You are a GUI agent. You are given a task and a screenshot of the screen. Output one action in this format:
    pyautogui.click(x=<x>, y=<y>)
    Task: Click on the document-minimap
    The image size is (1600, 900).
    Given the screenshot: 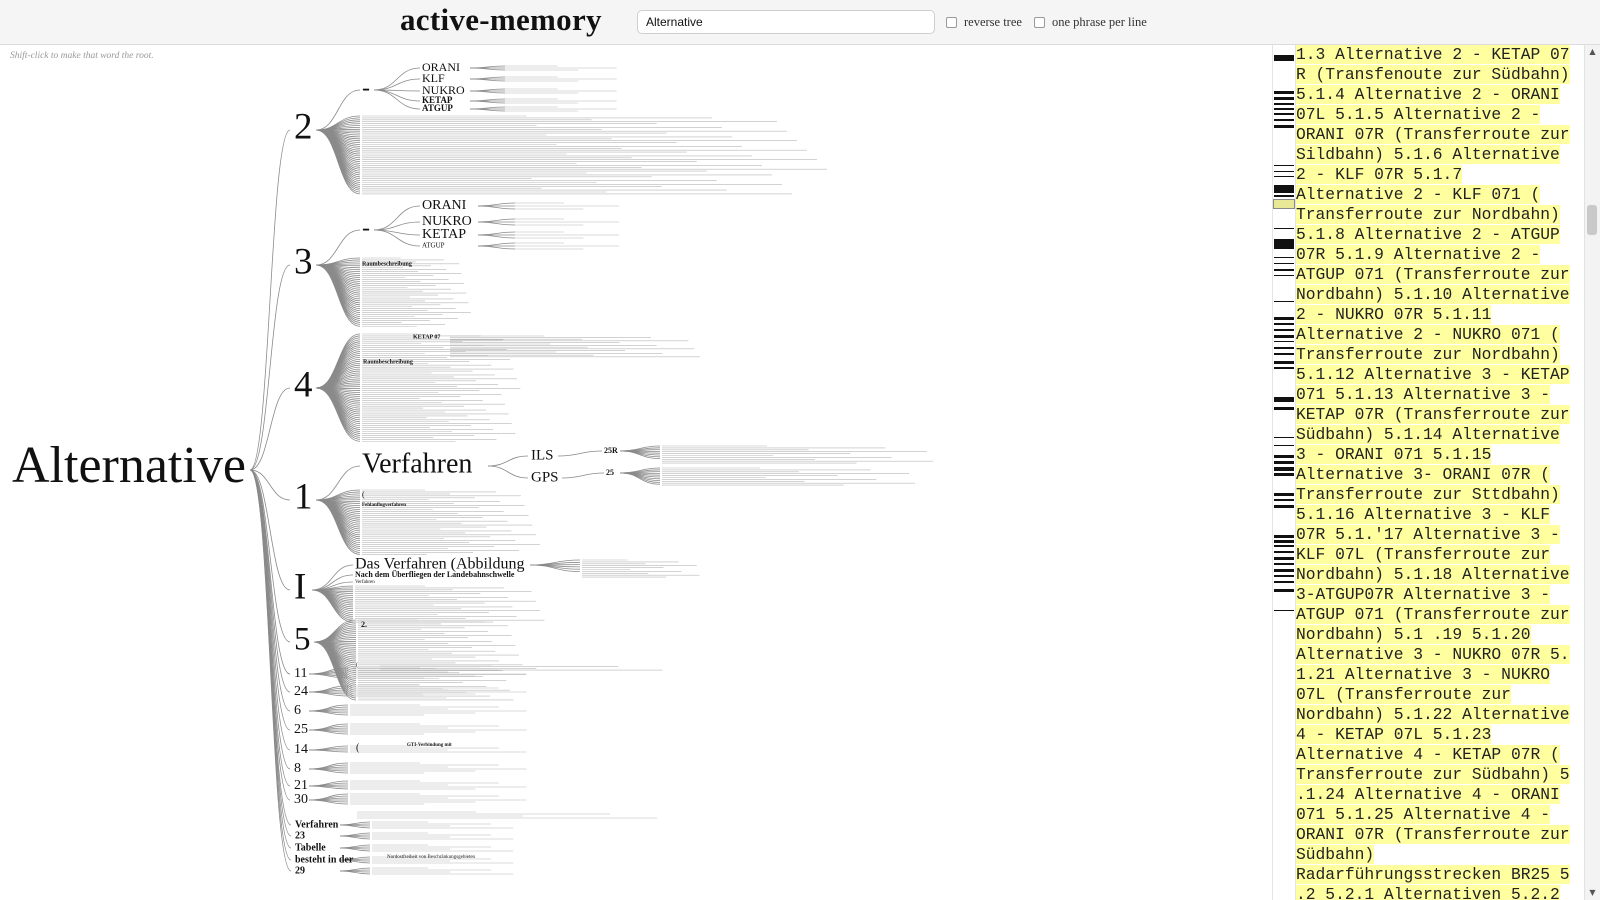 What is the action you would take?
    pyautogui.click(x=1284, y=472)
    